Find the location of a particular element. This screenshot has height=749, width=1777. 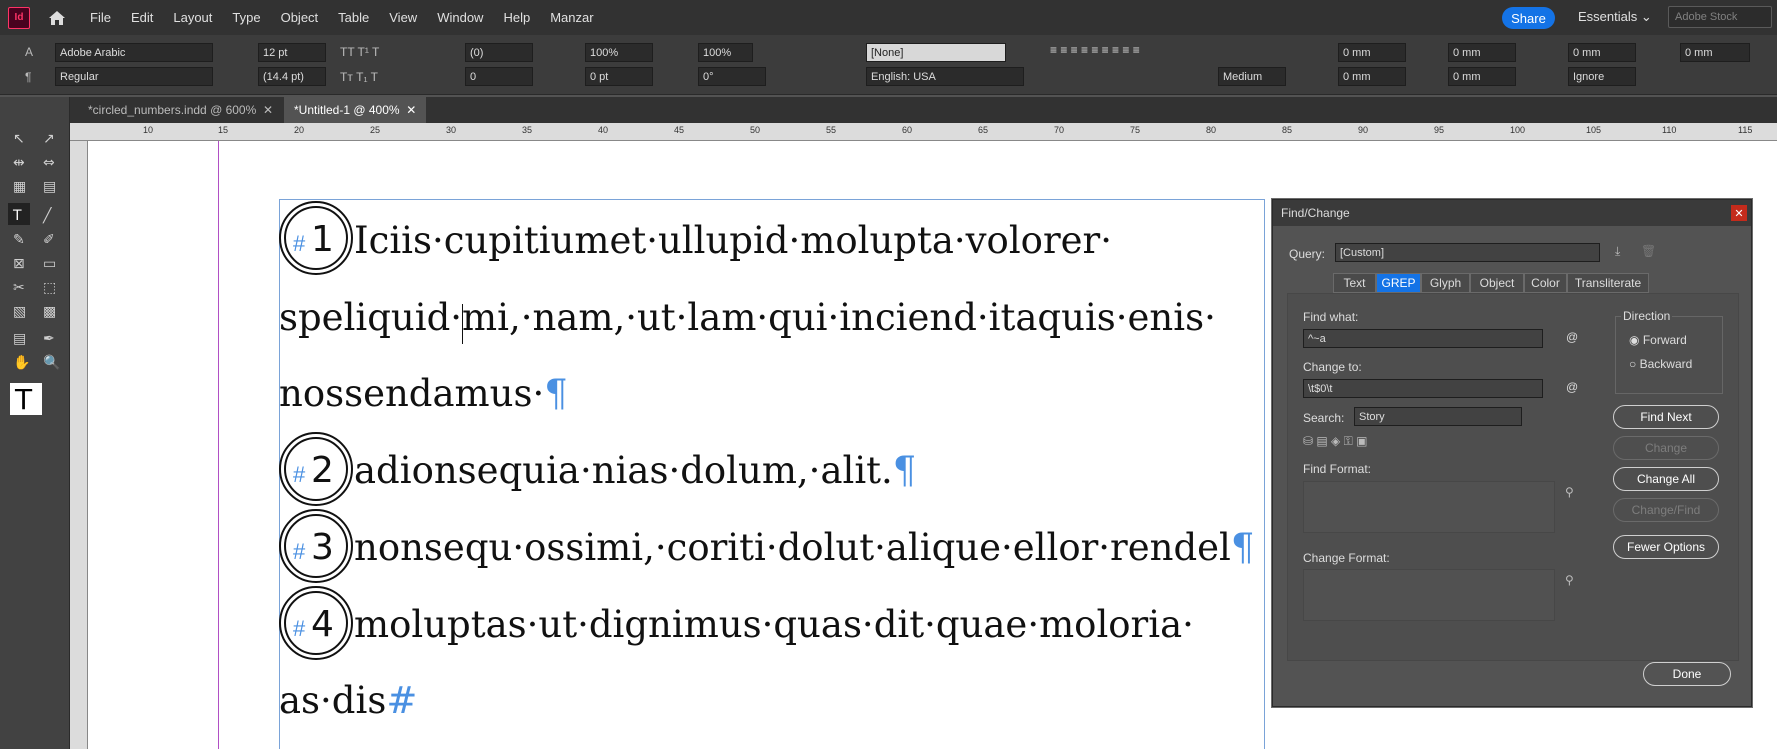

align-buttons: ≡ ≡ ≡ ≡ ≡ ≡ ≡ ≡ ≡ is located at coordinates (1095, 50).